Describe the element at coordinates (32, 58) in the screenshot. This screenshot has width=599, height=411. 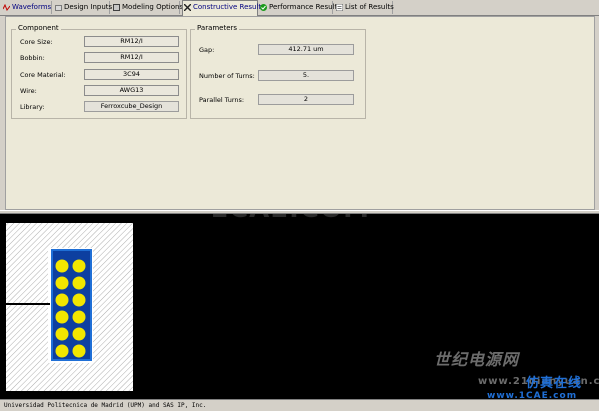
I see `bobbin-label: Bobbin:` at that location.